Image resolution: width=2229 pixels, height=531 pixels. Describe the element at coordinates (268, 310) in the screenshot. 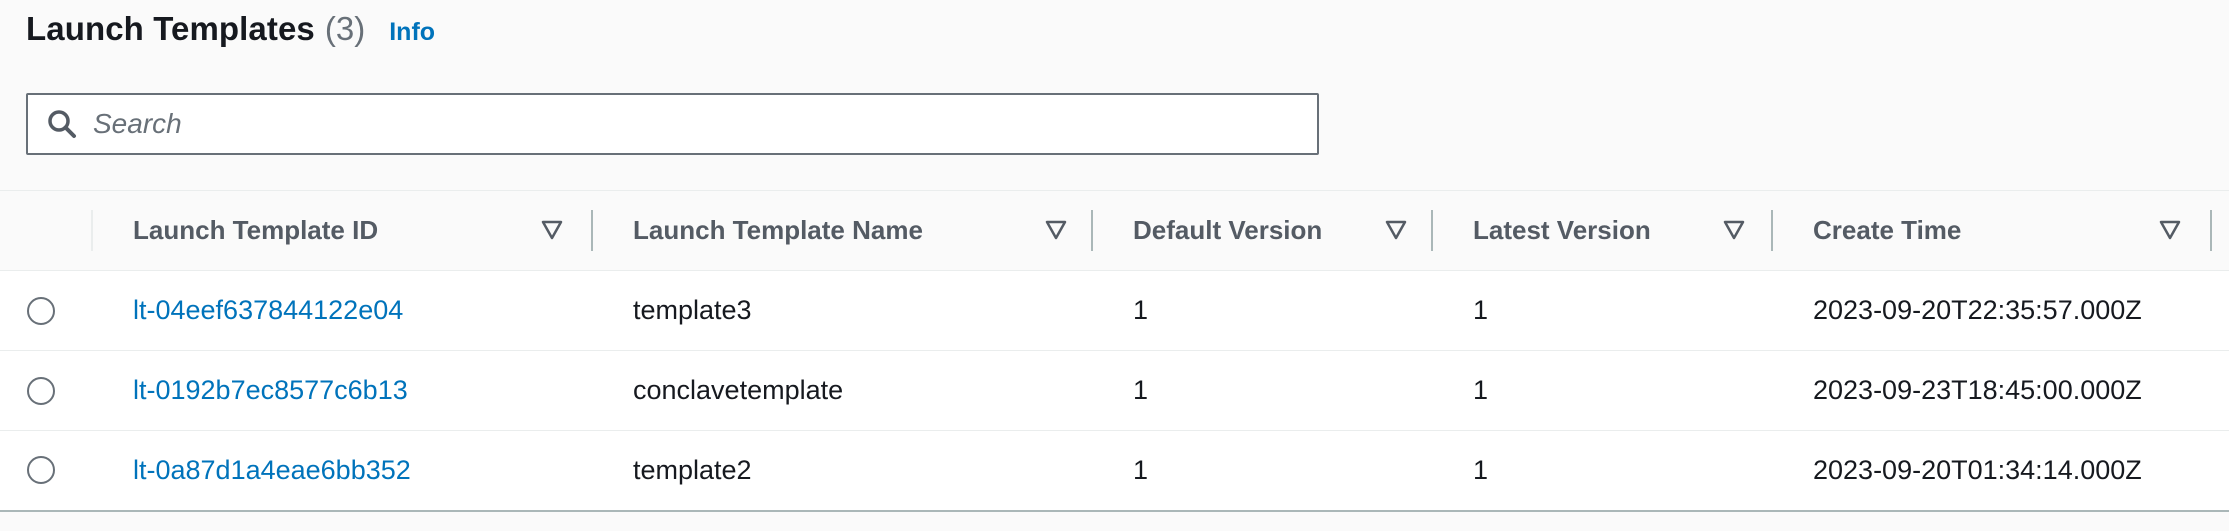

I see `launch-template-id-link: lt-04eef637844122e04` at that location.